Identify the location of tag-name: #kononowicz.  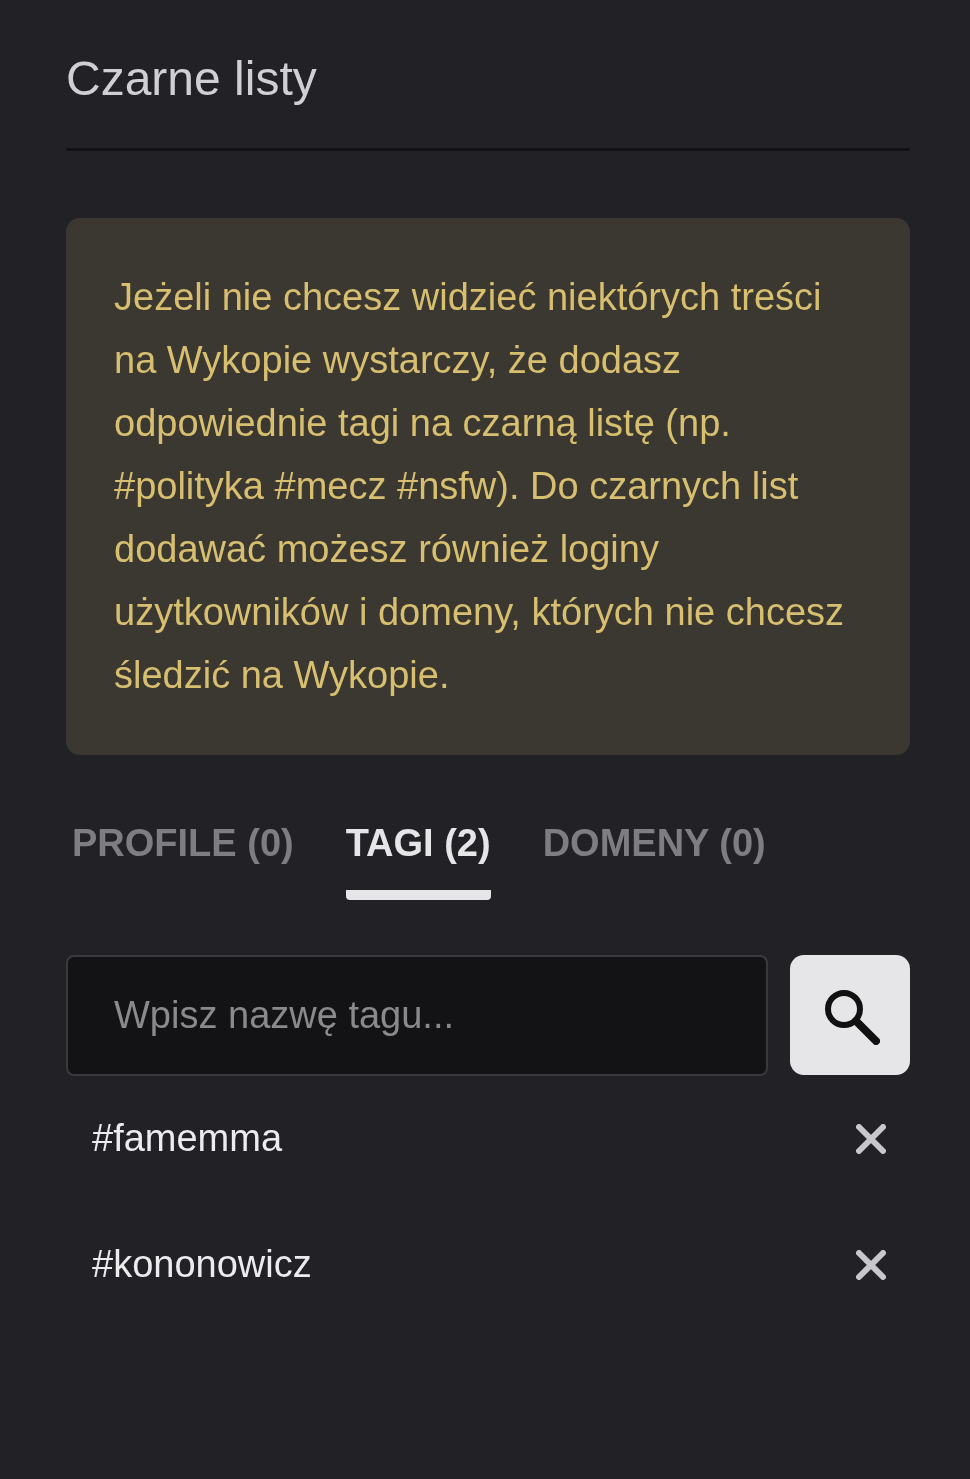
(202, 1265).